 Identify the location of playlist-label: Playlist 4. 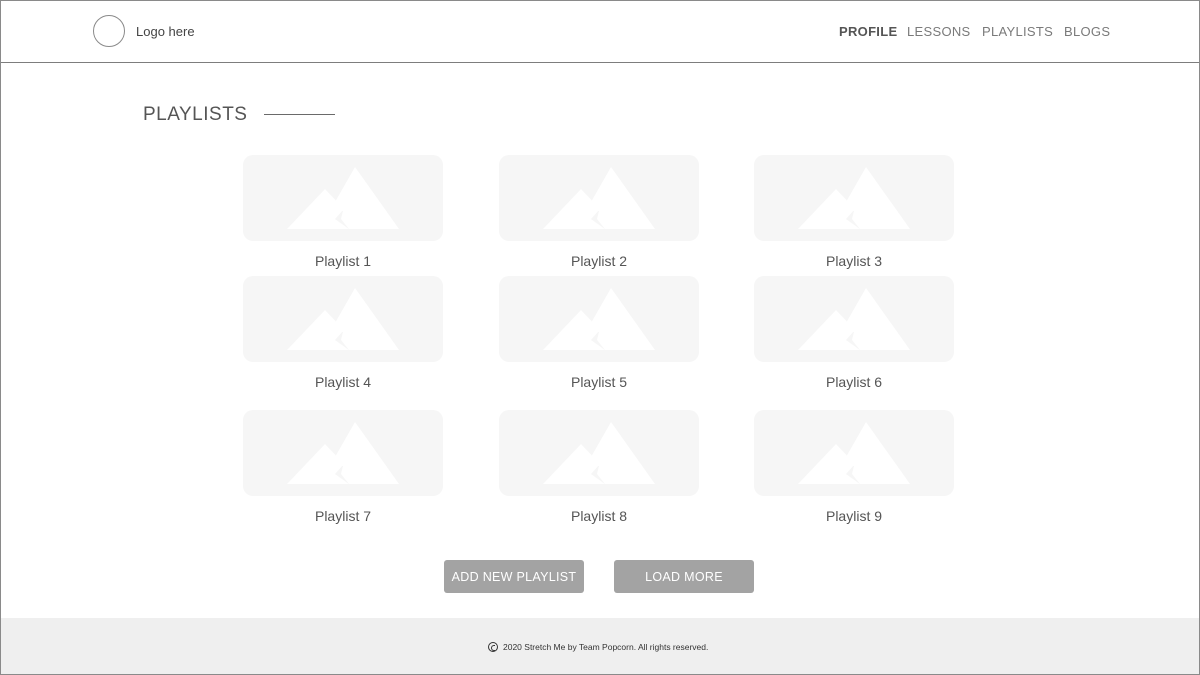
(343, 382).